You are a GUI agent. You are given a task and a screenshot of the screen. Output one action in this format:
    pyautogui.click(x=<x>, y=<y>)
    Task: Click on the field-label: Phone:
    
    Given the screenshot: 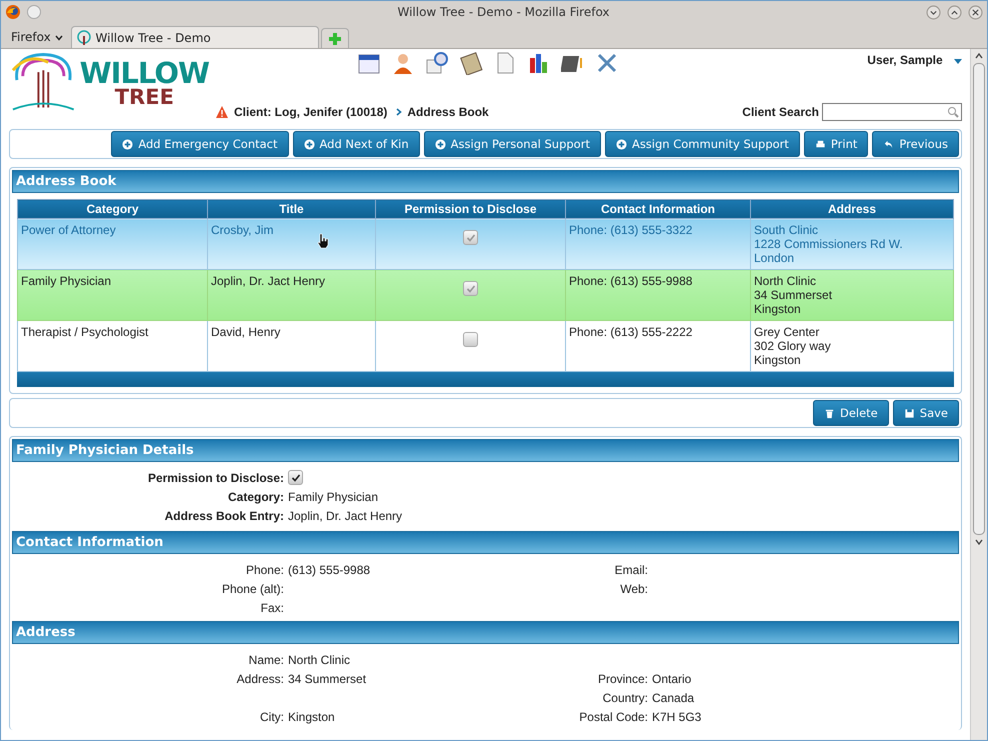 What is the action you would take?
    pyautogui.click(x=264, y=569)
    